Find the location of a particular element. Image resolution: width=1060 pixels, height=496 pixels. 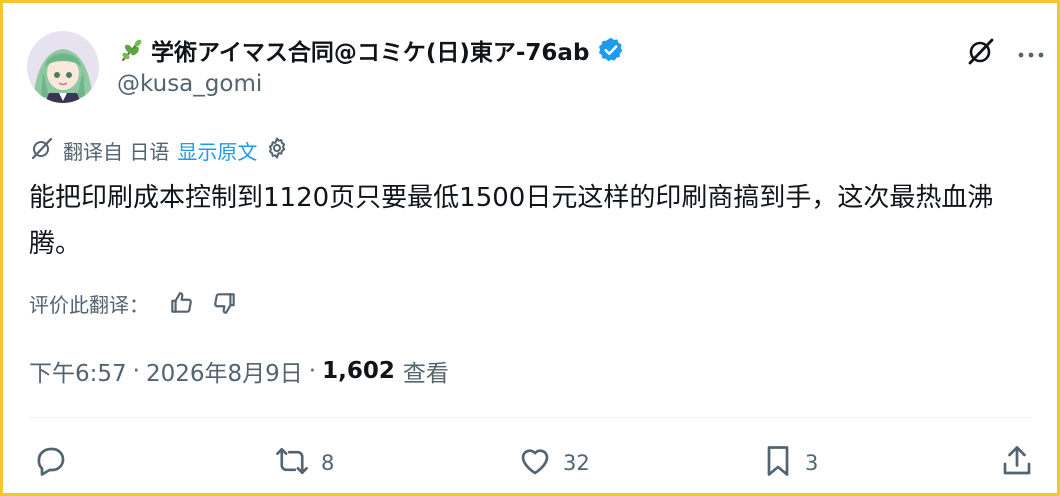

translate-icon is located at coordinates (42, 150).